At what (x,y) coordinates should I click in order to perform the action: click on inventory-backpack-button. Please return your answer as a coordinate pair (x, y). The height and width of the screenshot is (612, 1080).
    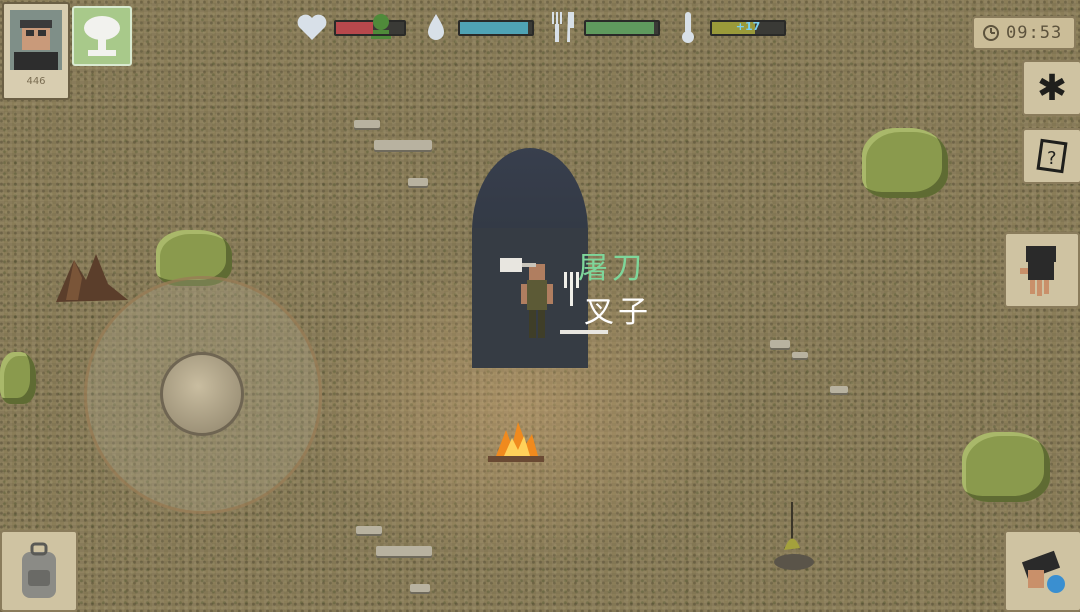
    Looking at the image, I should click on (39, 571).